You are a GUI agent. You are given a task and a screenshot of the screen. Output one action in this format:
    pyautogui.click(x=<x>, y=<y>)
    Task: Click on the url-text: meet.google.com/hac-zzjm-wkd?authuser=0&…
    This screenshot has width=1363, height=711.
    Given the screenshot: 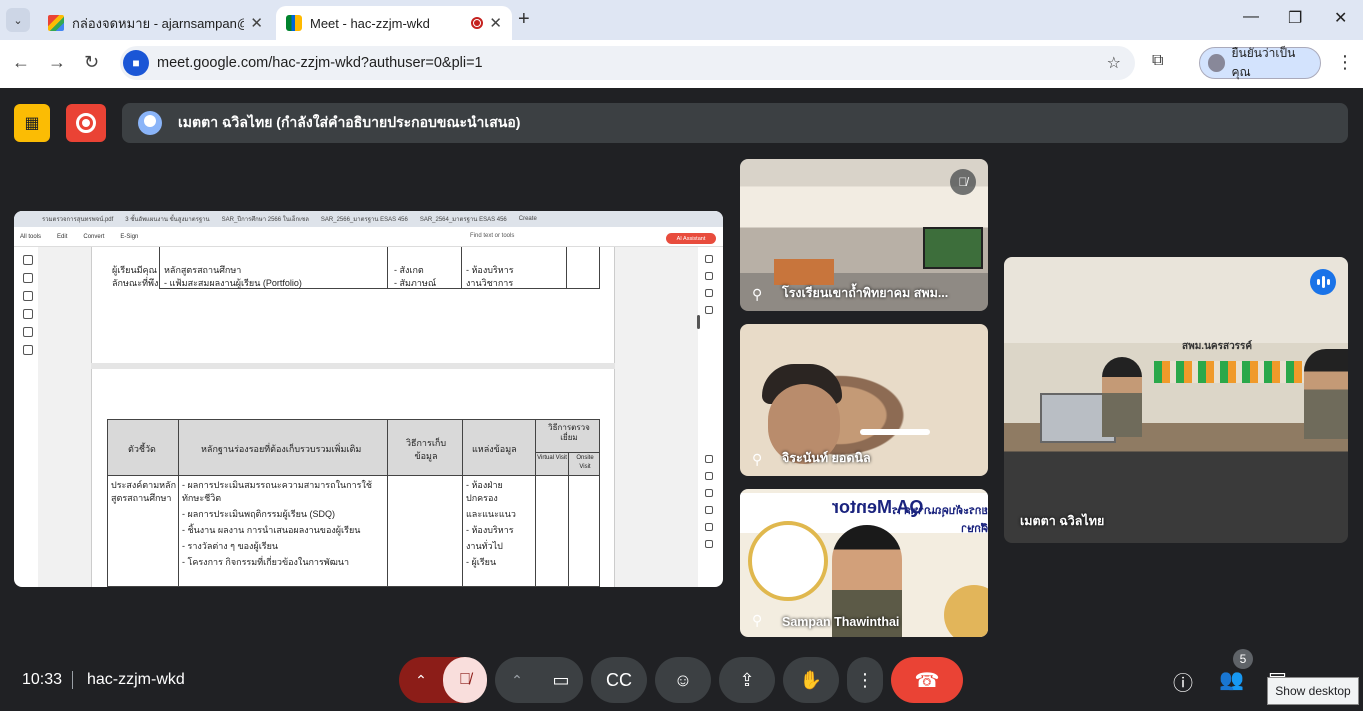 What is the action you would take?
    pyautogui.click(x=320, y=63)
    